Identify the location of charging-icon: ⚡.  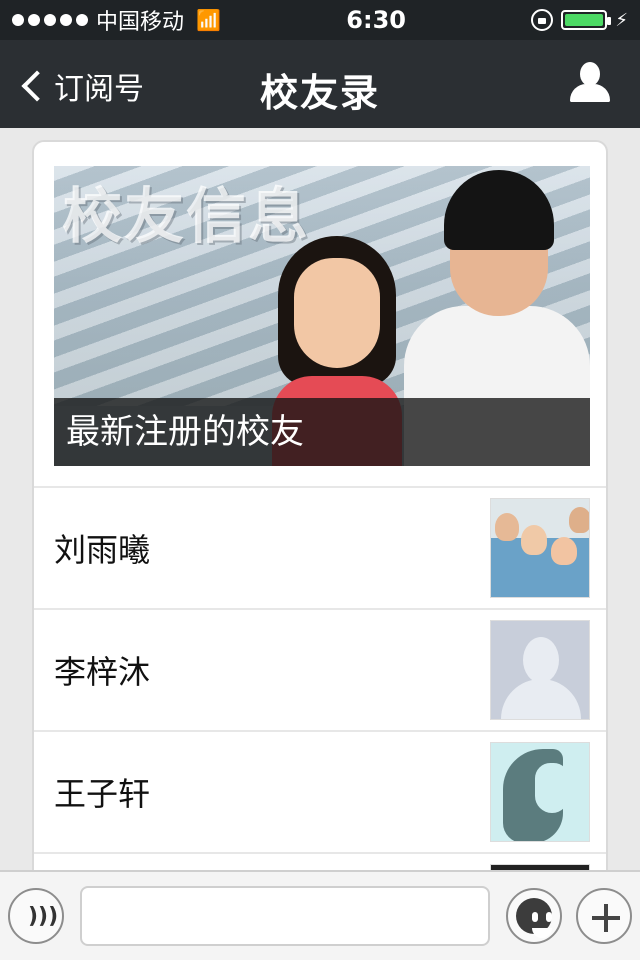
(621, 20).